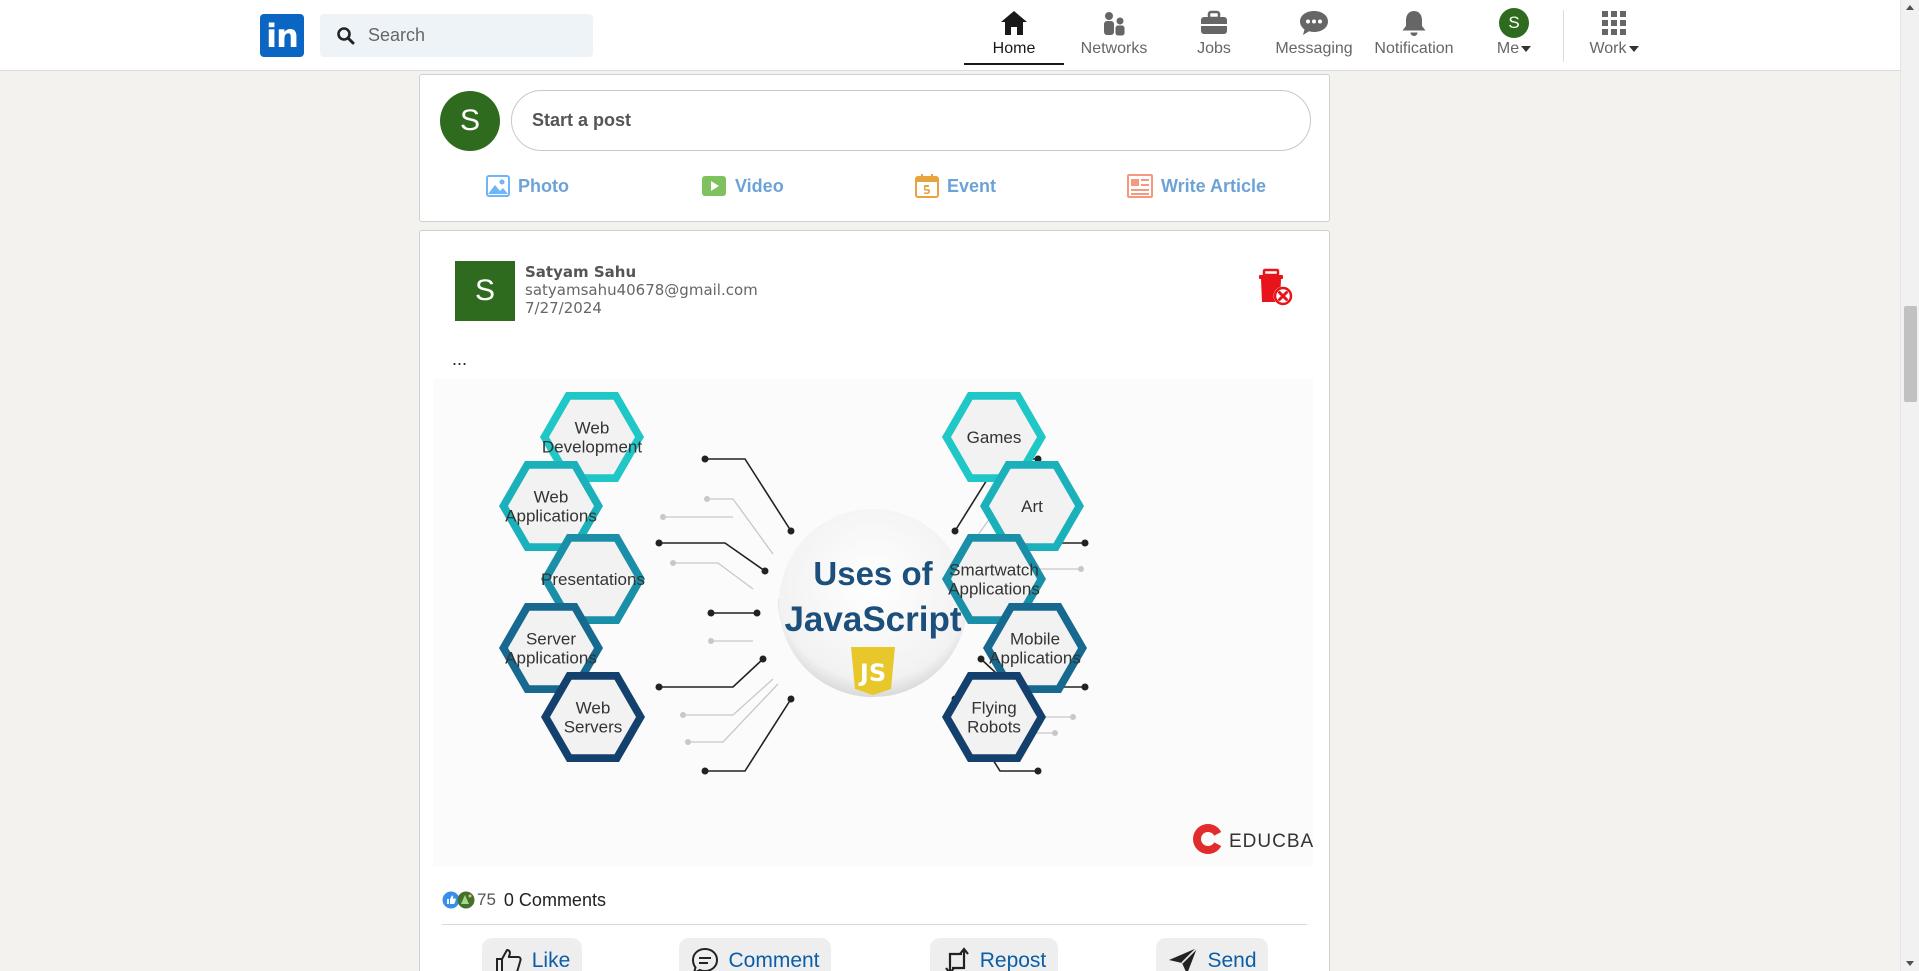  Describe the element at coordinates (641, 290) in the screenshot. I see `post-author-email: satyamsahu40678@gmail.com` at that location.